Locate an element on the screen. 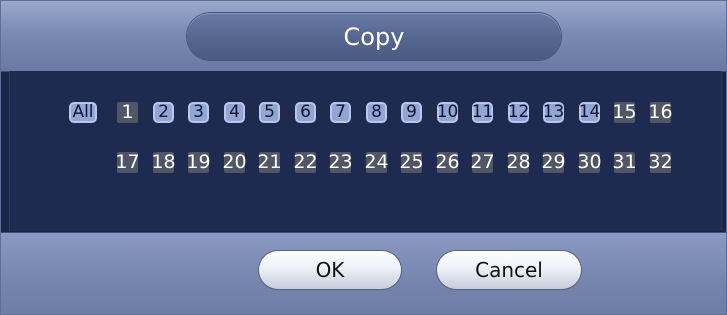 The height and width of the screenshot is (315, 727). channel-checkbox-17: 17 is located at coordinates (127, 162).